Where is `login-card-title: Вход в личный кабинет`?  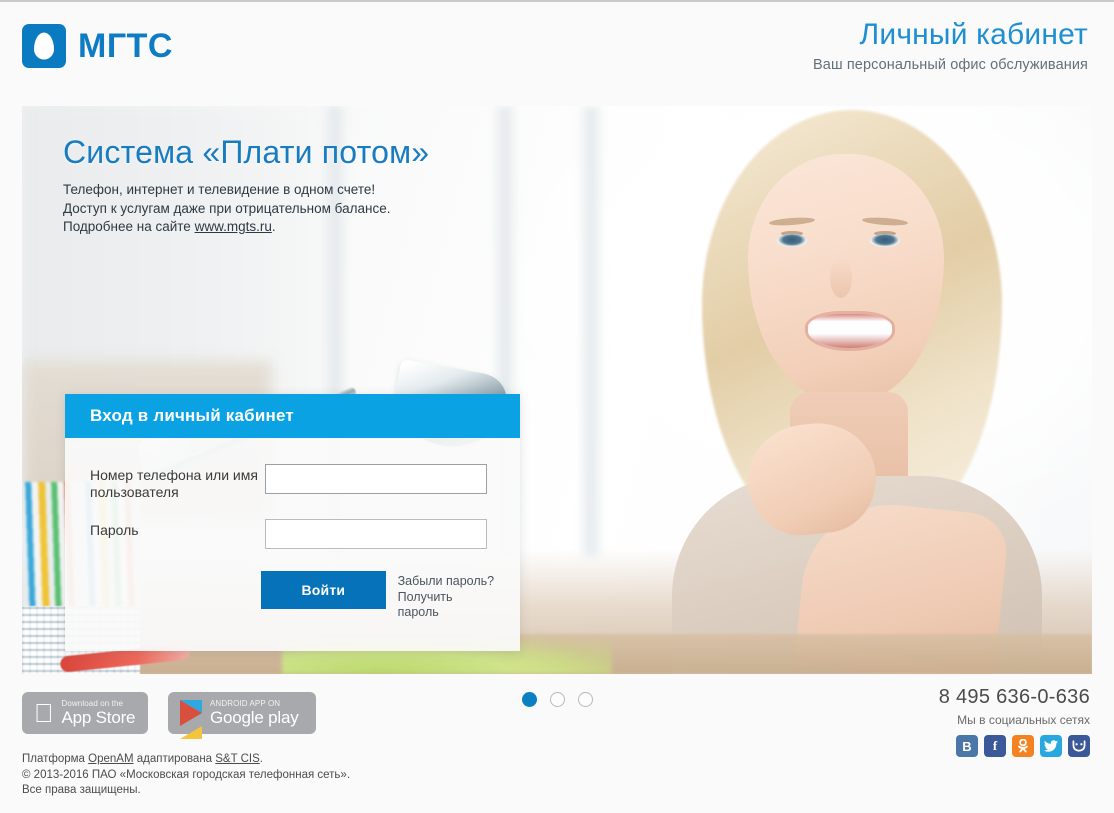
login-card-title: Вход в личный кабинет is located at coordinates (192, 415).